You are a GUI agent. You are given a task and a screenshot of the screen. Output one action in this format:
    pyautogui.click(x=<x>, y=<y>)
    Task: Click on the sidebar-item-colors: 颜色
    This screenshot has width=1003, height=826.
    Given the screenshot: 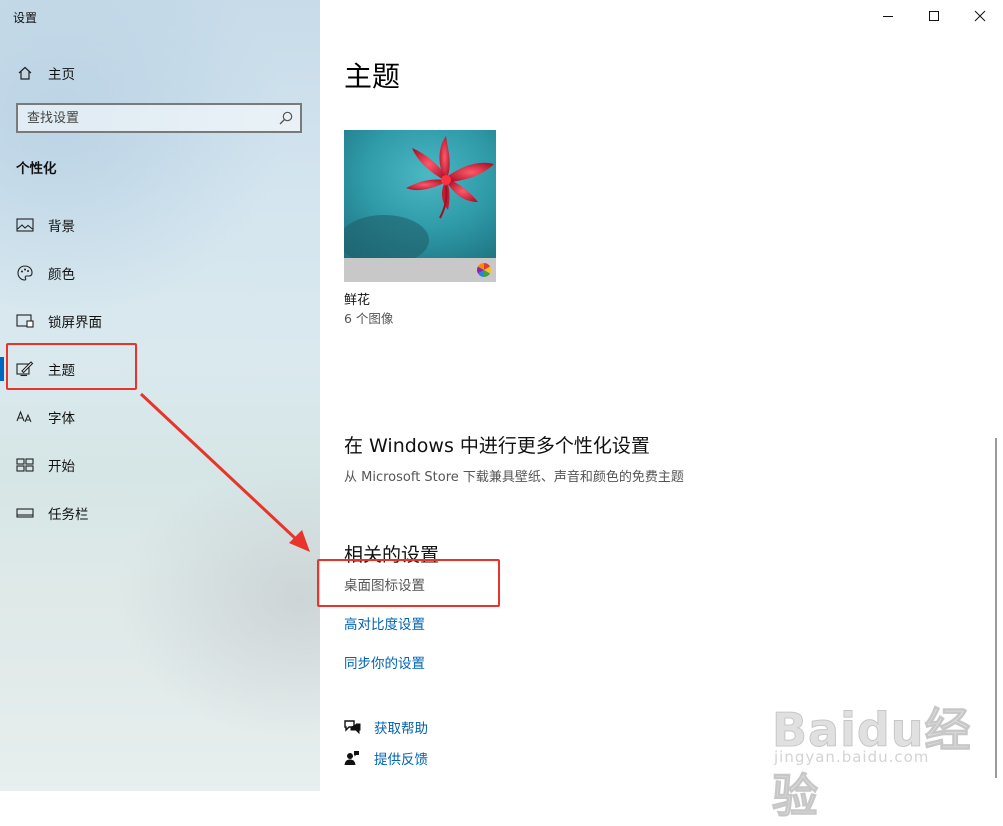 What is the action you would take?
    pyautogui.click(x=160, y=273)
    